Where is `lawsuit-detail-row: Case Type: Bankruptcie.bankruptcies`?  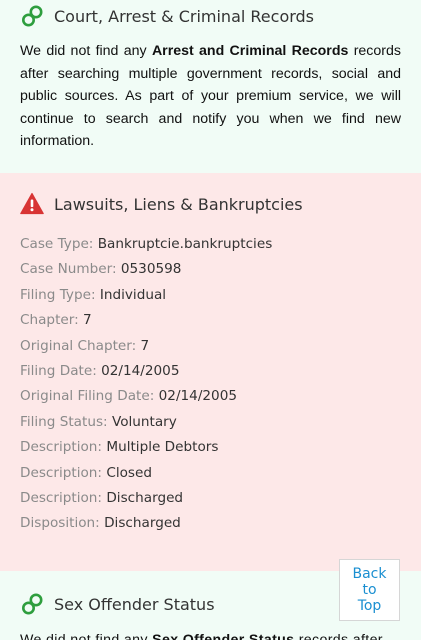 lawsuit-detail-row: Case Type: Bankruptcie.bankruptcies is located at coordinates (210, 244).